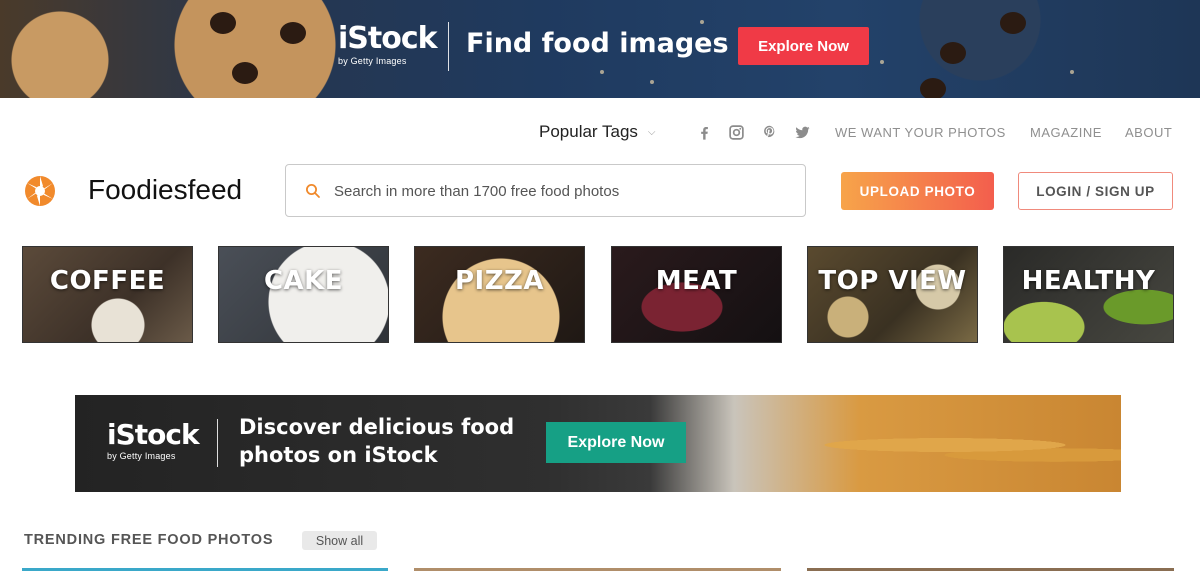 The width and height of the screenshot is (1200, 571). What do you see at coordinates (165, 190) in the screenshot?
I see `site-logo-text: Foodiesfeed` at bounding box center [165, 190].